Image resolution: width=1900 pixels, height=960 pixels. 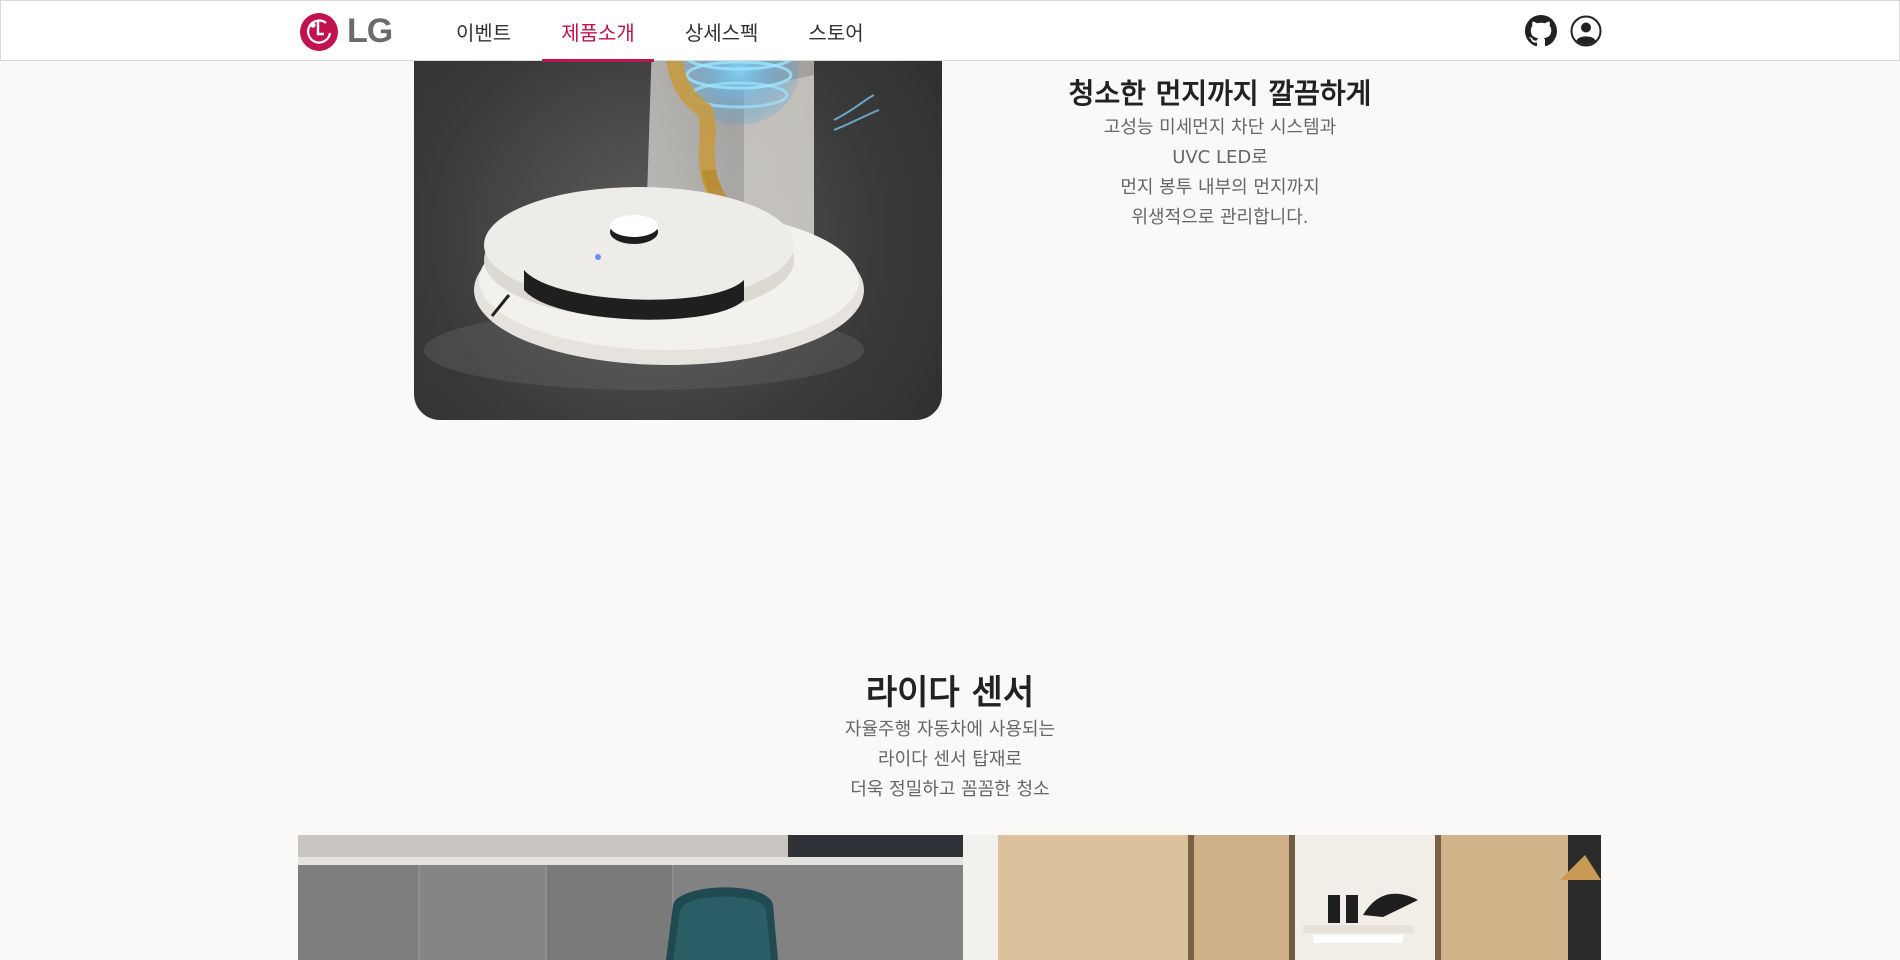 I want to click on lidar-section-title: 라이다 센서, so click(x=950, y=693).